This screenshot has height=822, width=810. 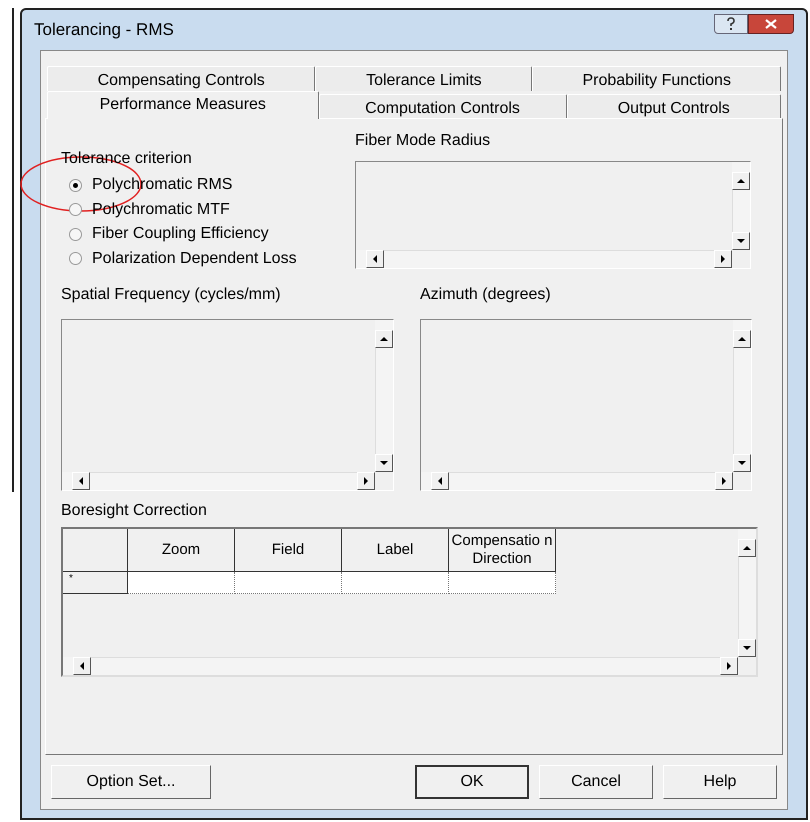 I want to click on ok-button: OK, so click(x=472, y=782).